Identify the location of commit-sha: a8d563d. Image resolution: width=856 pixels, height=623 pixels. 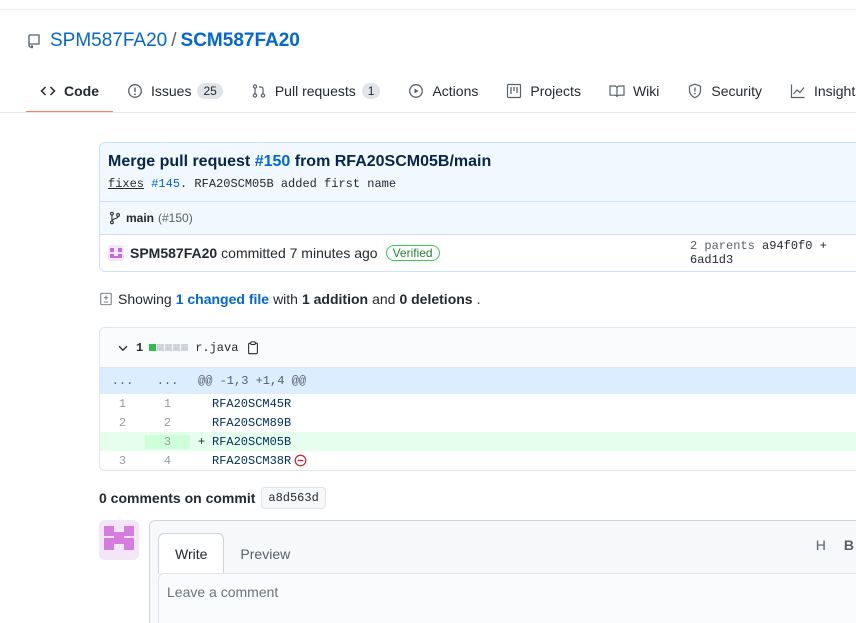
(293, 498).